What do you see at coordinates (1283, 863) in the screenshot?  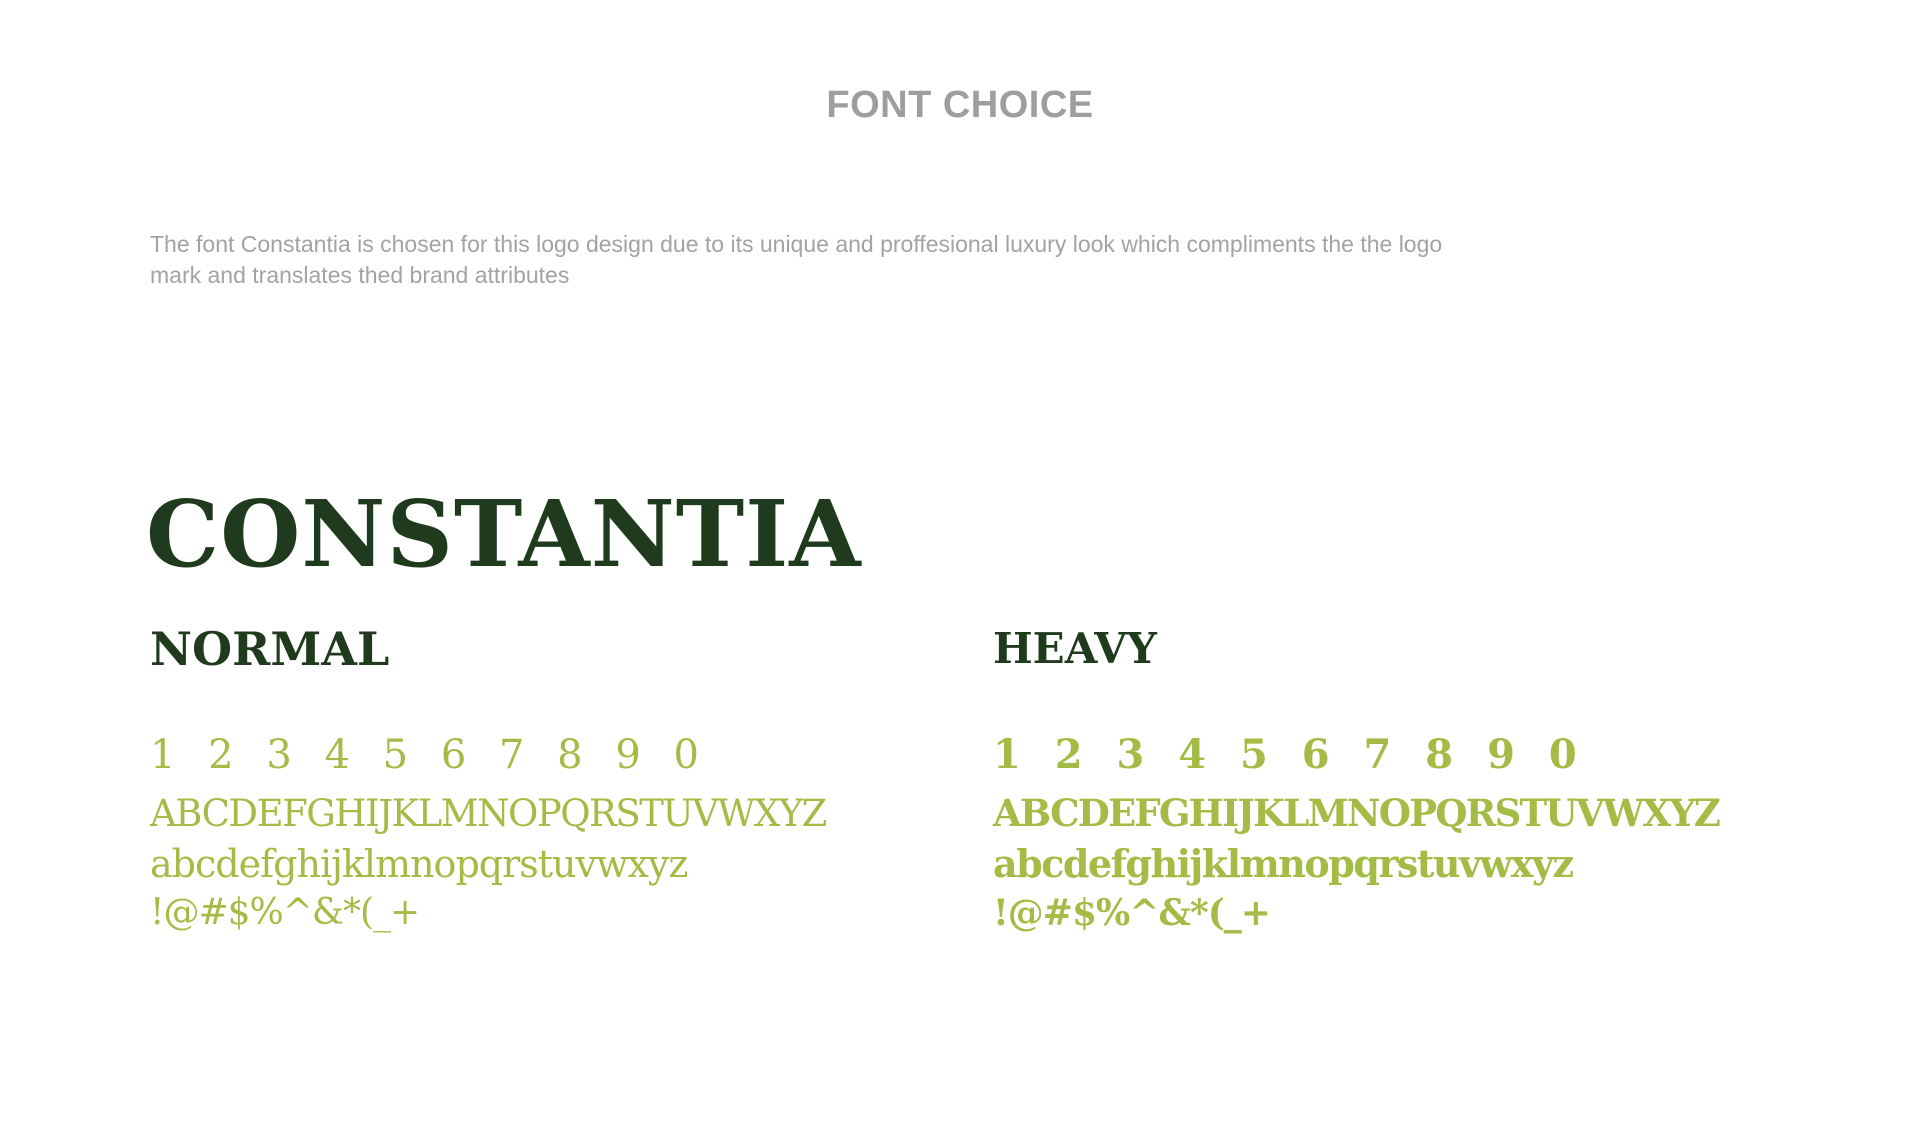 I see `lowercase-sample-heavy: abcdefghijklmnopqrstuvwxyz` at bounding box center [1283, 863].